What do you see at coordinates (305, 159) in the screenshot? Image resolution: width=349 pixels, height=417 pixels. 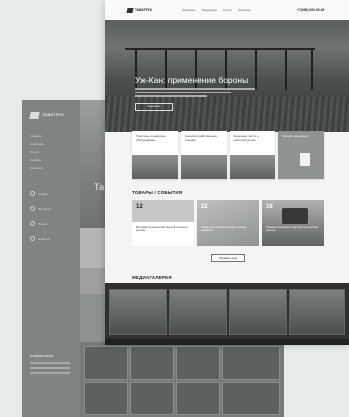 I see `document-icon` at bounding box center [305, 159].